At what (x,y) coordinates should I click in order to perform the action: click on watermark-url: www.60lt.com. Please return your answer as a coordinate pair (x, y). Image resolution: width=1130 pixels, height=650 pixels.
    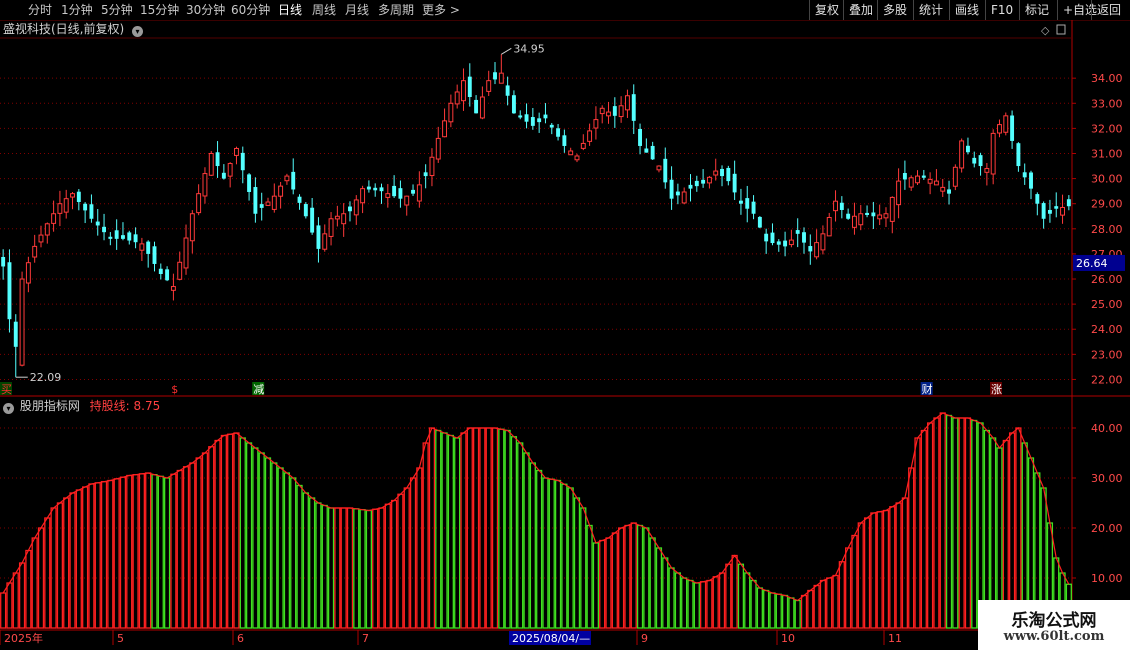
    Looking at the image, I should click on (1054, 636).